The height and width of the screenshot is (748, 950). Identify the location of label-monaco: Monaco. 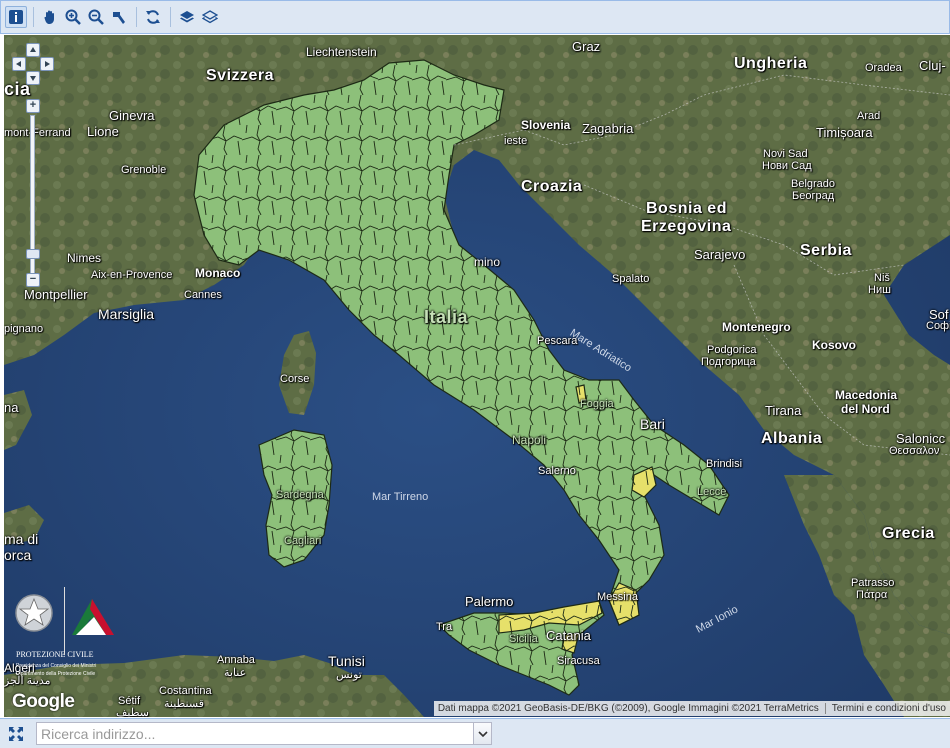
(218, 273).